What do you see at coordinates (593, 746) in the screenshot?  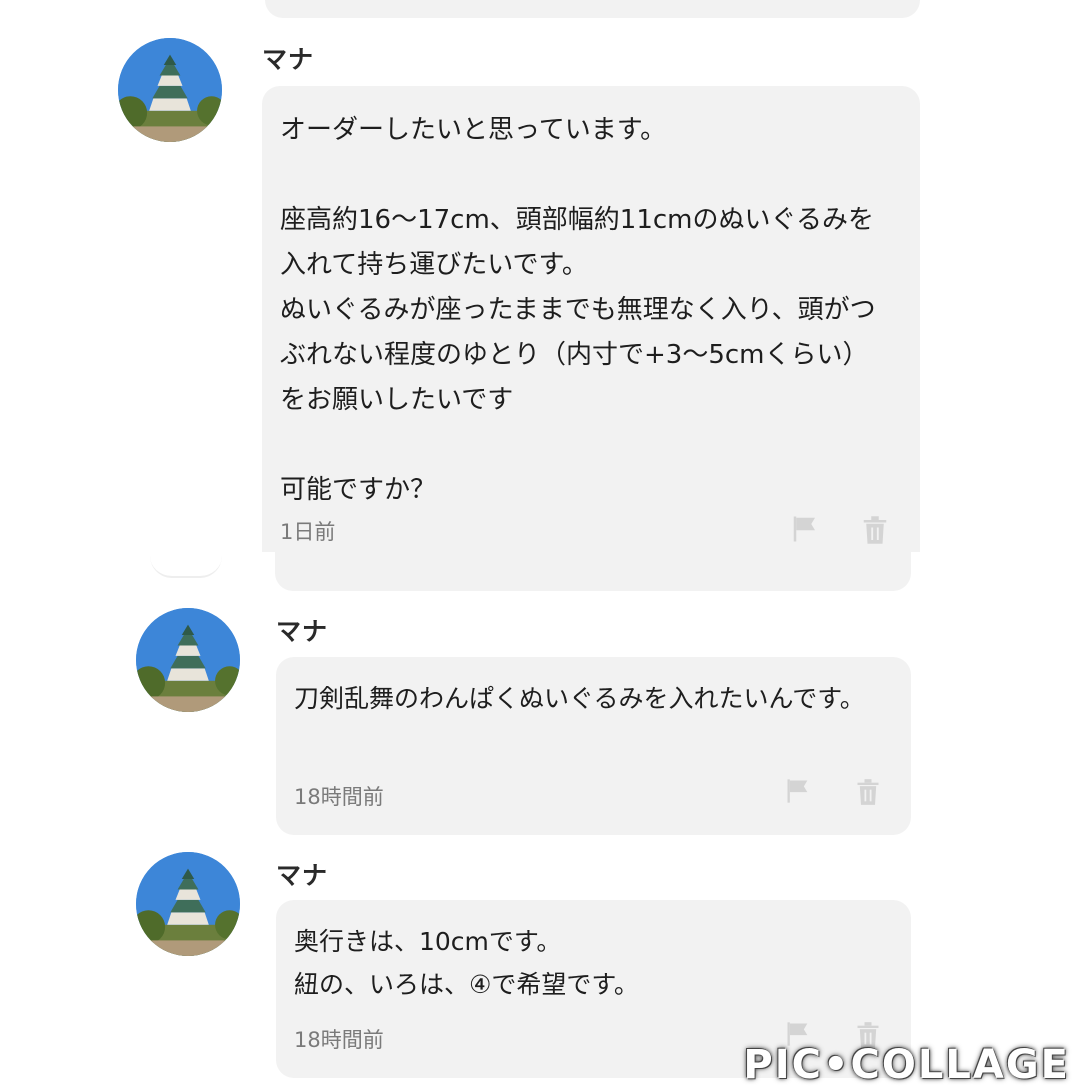 I see `message-bubble: 刀剣乱舞のわんぱくぬいぐるみを入れたいんです。 18時間前` at bounding box center [593, 746].